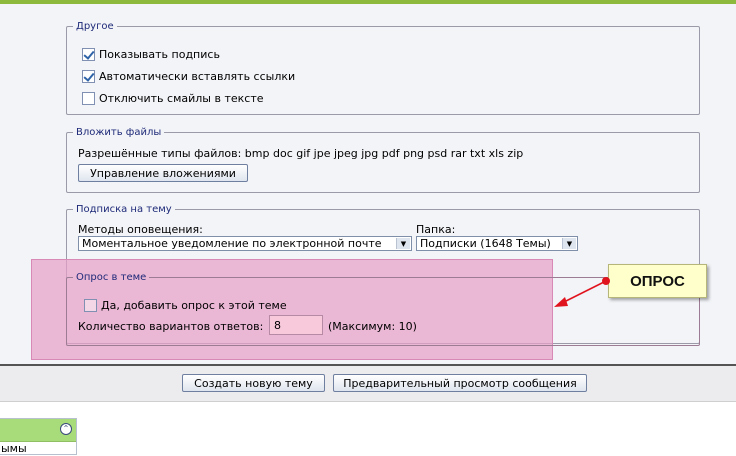 This screenshot has height=456, width=736. Describe the element at coordinates (124, 209) in the screenshot. I see `subscription-legend: Подписка на тему` at that location.